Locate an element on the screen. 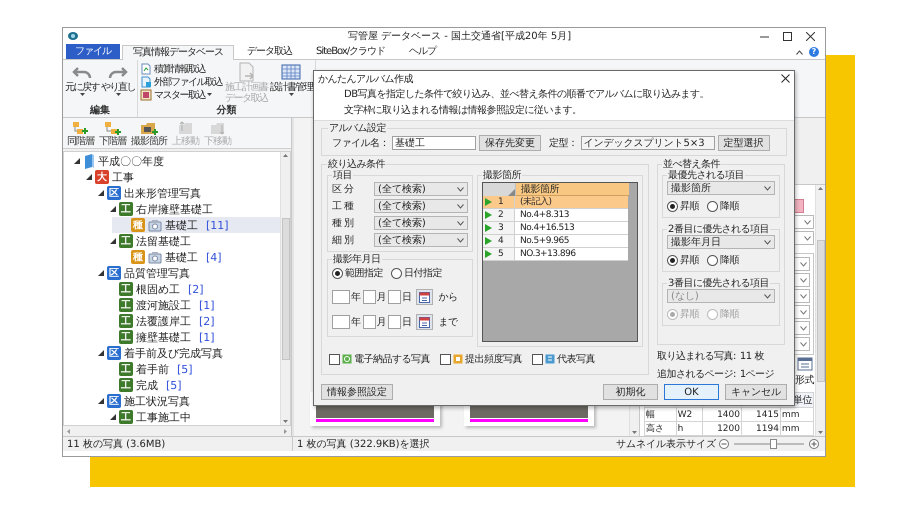 The image size is (916, 515). toolbar-button: 撮影箇所 is located at coordinates (149, 134).